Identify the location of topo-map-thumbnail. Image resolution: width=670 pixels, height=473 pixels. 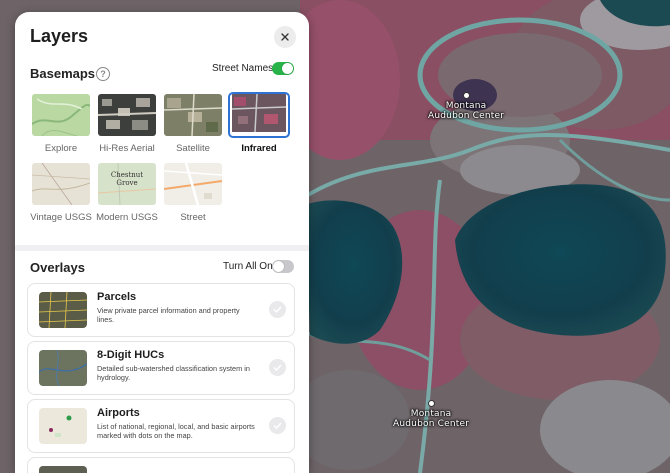
(61, 115).